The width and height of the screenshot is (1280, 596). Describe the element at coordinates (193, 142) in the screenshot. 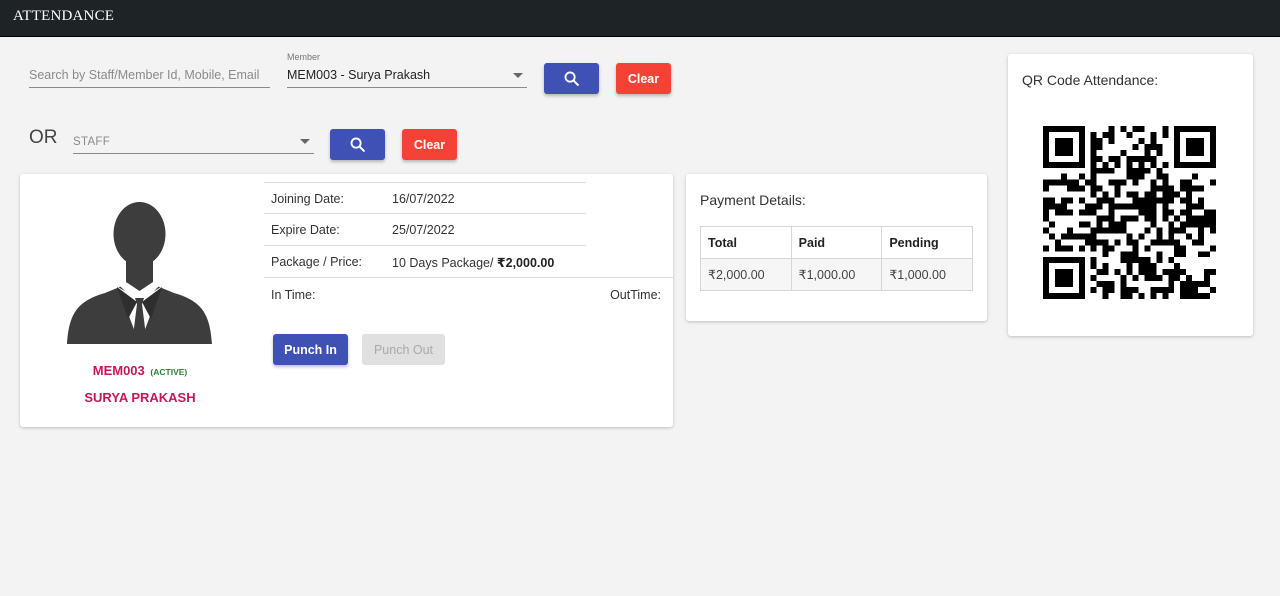

I see `staff-select: STAFF` at that location.